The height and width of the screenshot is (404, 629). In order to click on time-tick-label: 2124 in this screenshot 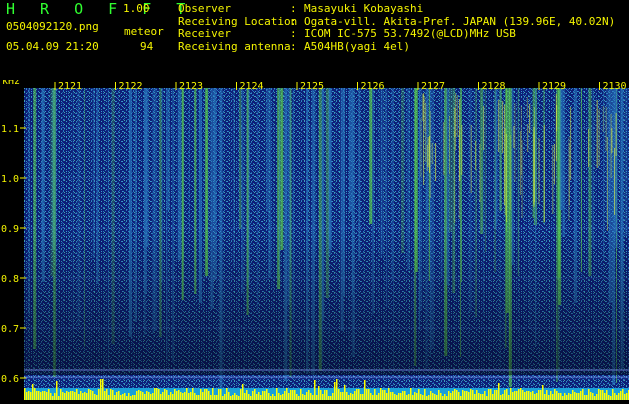, I will do `click(252, 86)`.